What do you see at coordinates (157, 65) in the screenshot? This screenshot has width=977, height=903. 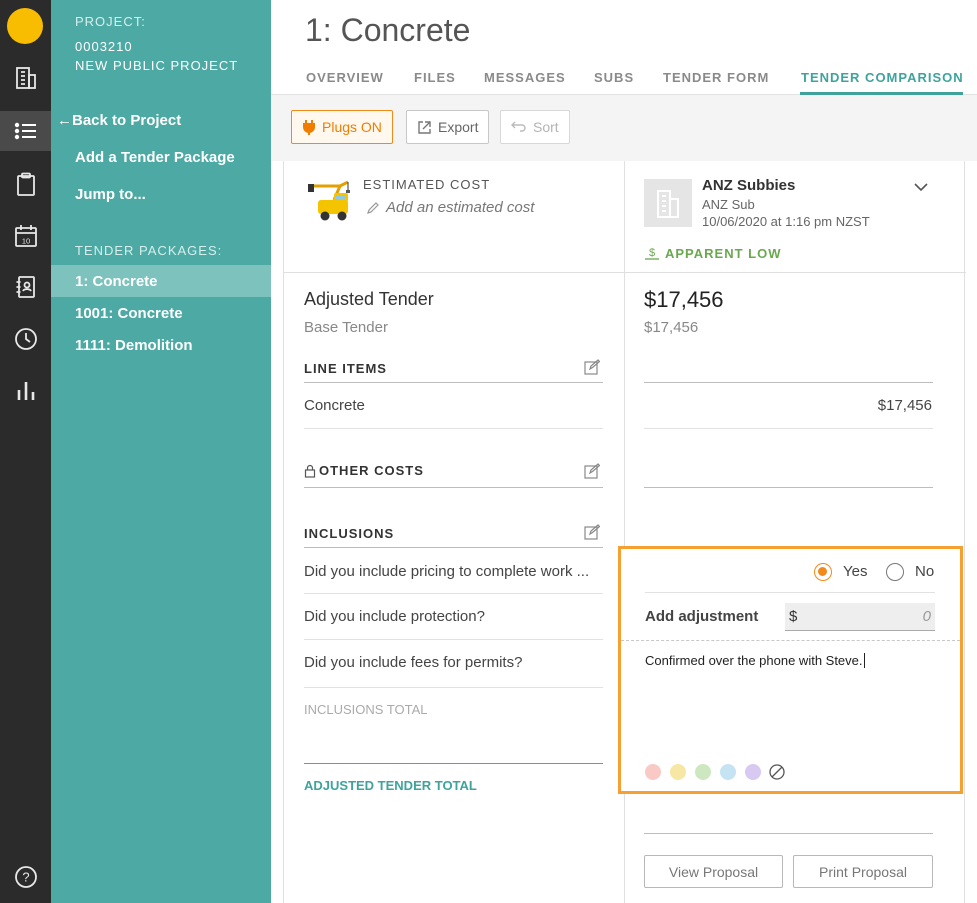 I see `project-name: NEW PUBLIC PROJECT` at bounding box center [157, 65].